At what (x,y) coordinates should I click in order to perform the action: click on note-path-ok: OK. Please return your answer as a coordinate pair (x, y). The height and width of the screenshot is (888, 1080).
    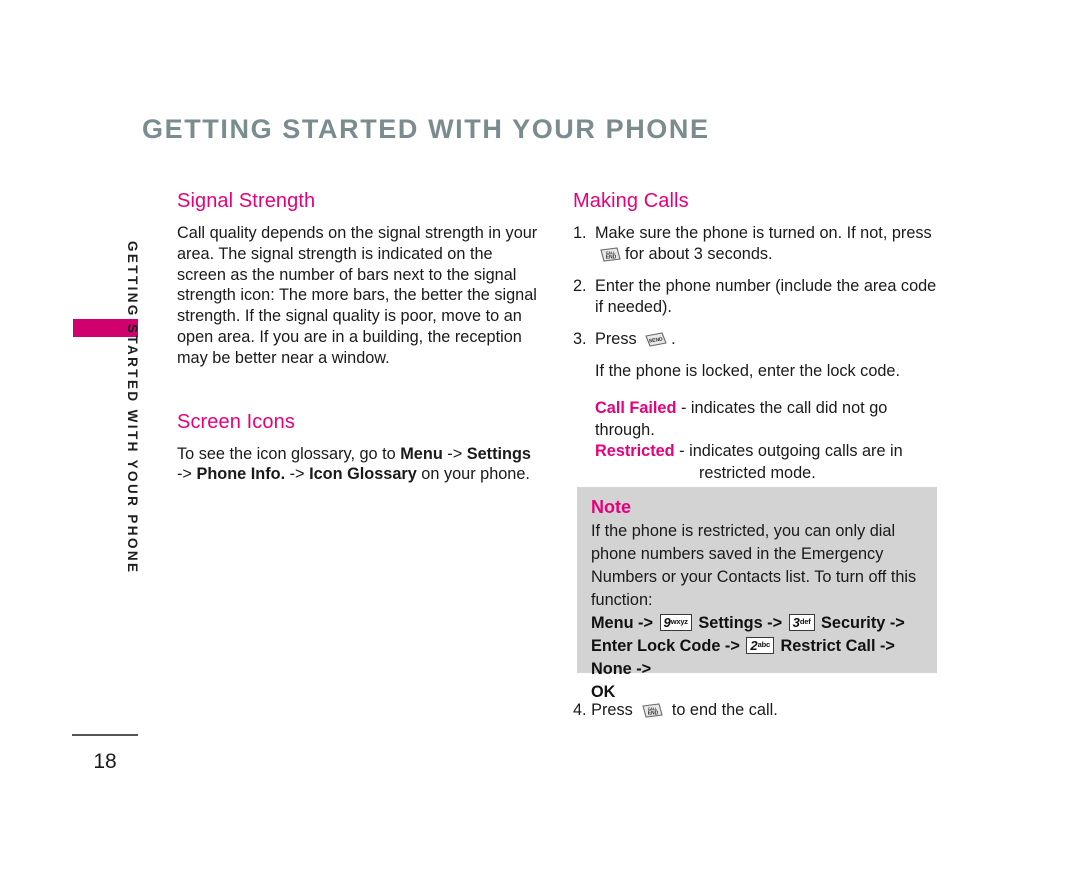
    Looking at the image, I should click on (603, 692).